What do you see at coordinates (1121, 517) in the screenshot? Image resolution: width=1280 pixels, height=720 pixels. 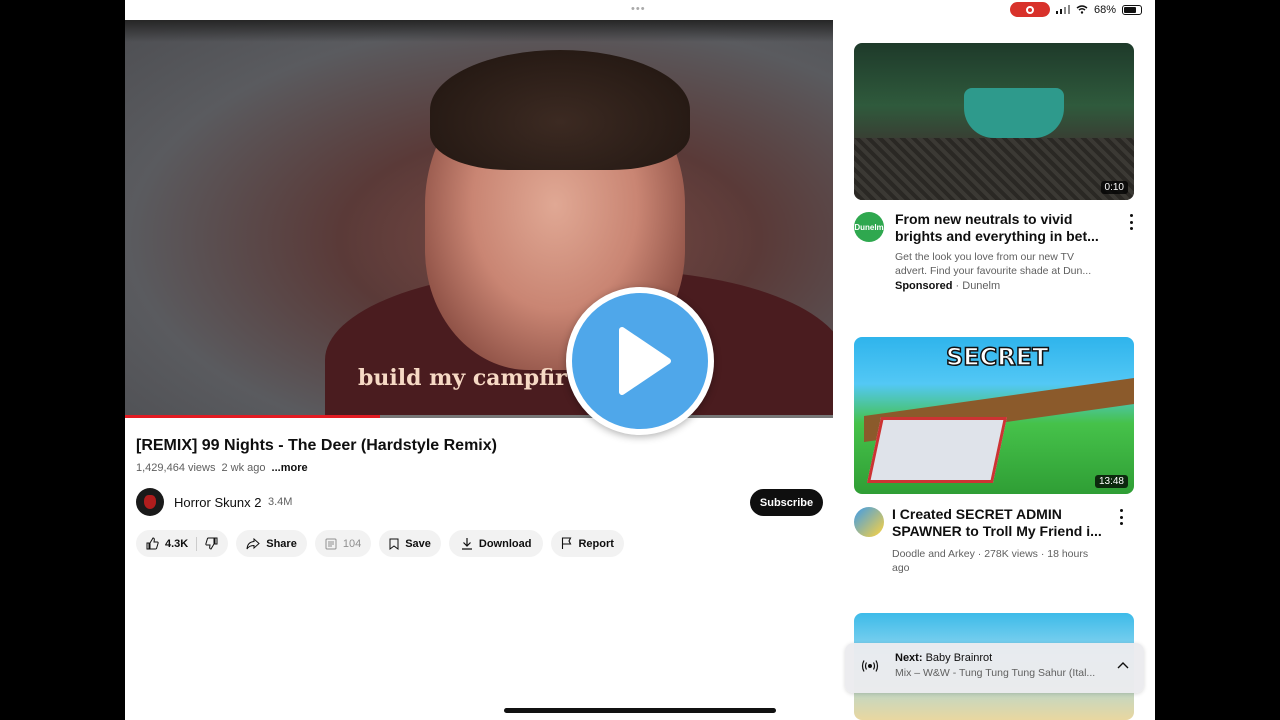 I see `video2-menu-icon` at bounding box center [1121, 517].